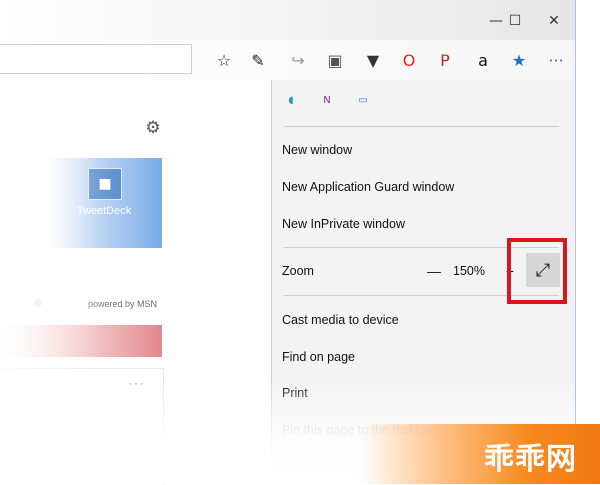  I want to click on pinterest-icon: P, so click(445, 60).